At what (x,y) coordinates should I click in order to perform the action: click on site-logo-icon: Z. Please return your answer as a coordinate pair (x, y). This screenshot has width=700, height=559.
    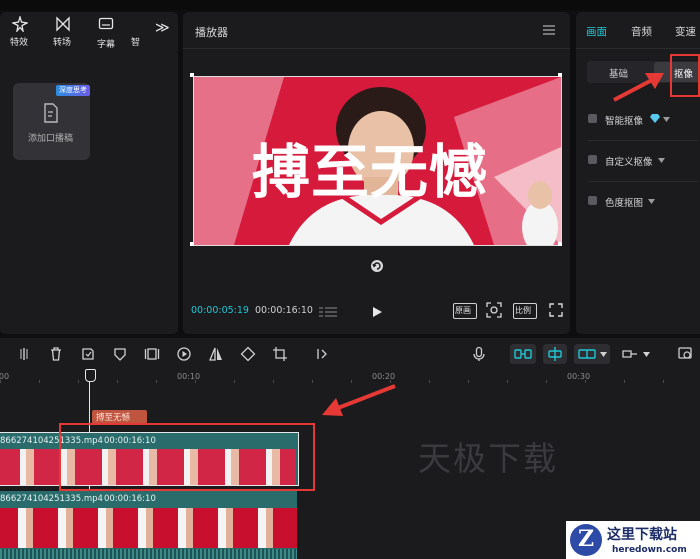
    Looking at the image, I should click on (586, 540).